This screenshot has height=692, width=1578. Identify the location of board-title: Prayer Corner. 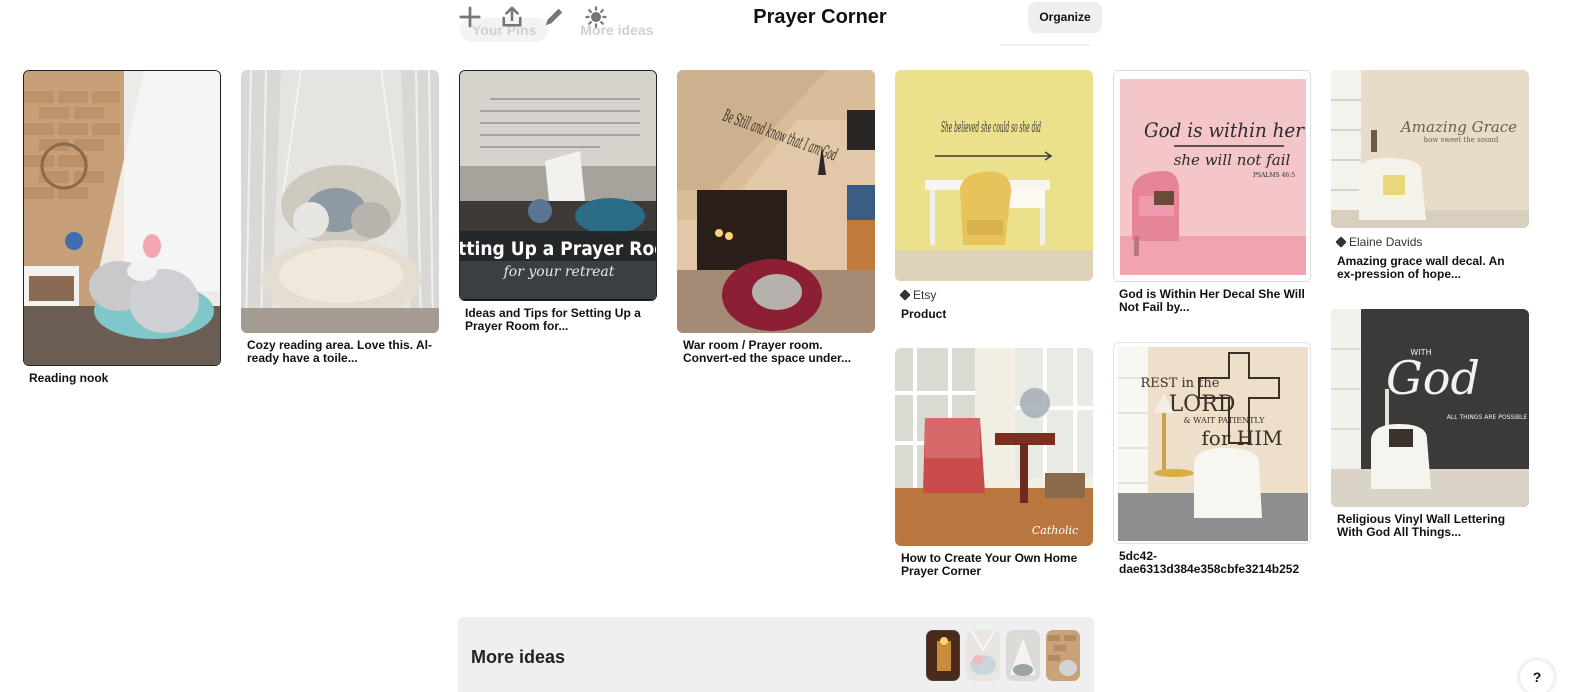
(820, 17).